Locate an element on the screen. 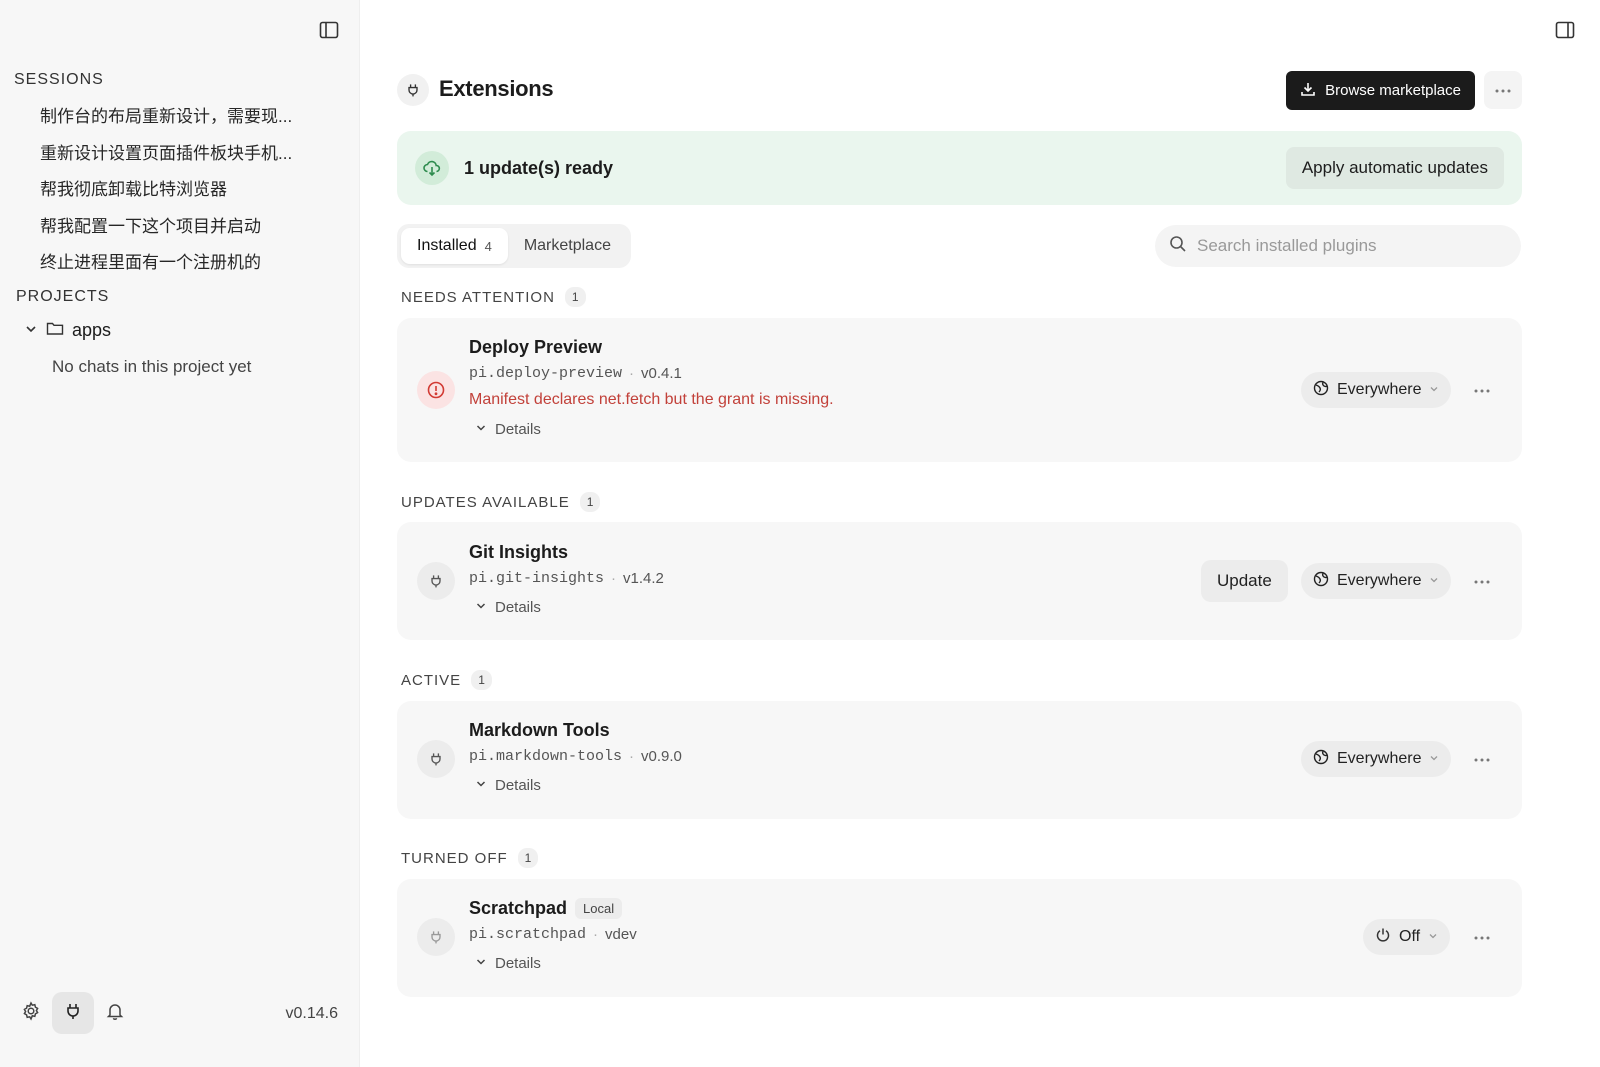  alert-circle-icon is located at coordinates (436, 390).